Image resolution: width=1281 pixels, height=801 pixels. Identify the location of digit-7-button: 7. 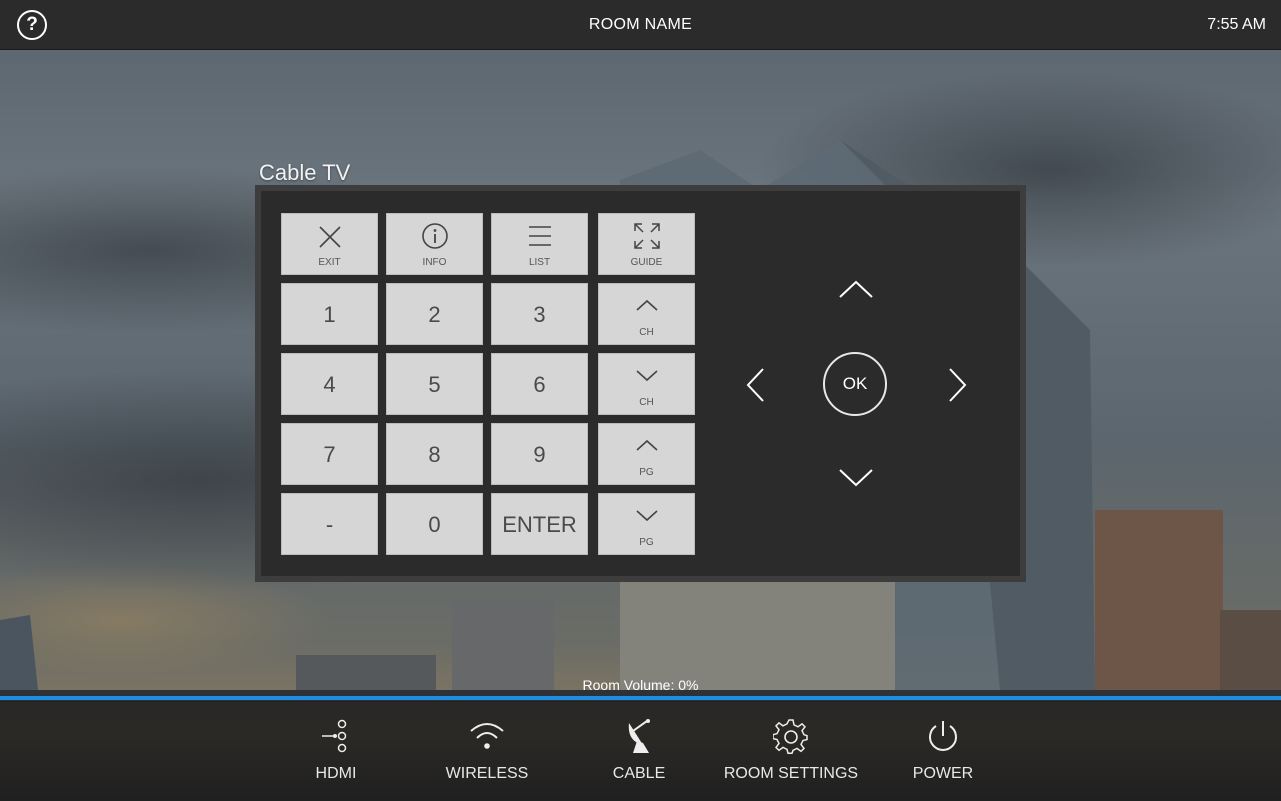
(329, 454).